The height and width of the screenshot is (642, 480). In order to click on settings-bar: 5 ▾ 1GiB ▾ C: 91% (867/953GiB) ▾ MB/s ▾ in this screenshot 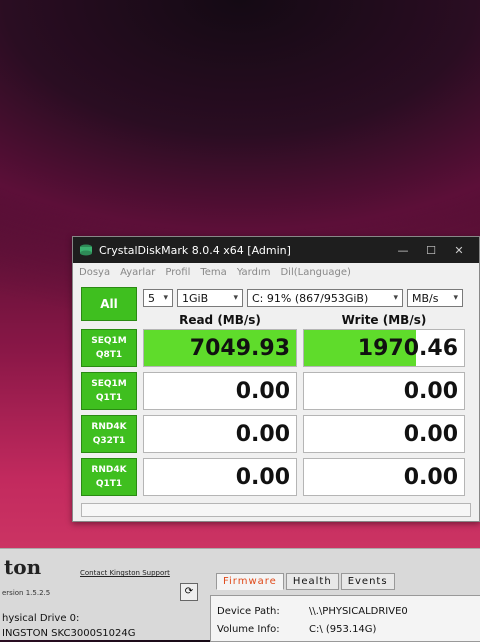, I will do `click(308, 298)`.